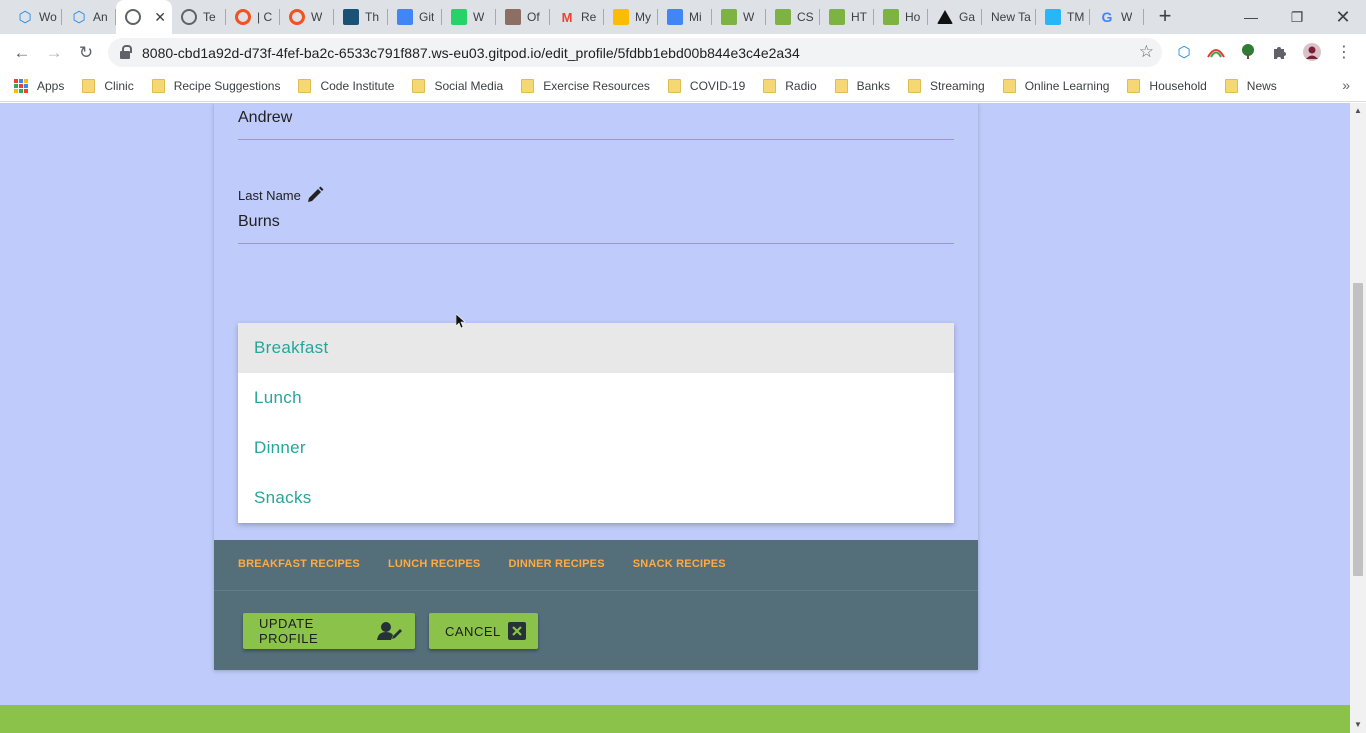  What do you see at coordinates (523, 17) in the screenshot?
I see `browser-tab: Of` at bounding box center [523, 17].